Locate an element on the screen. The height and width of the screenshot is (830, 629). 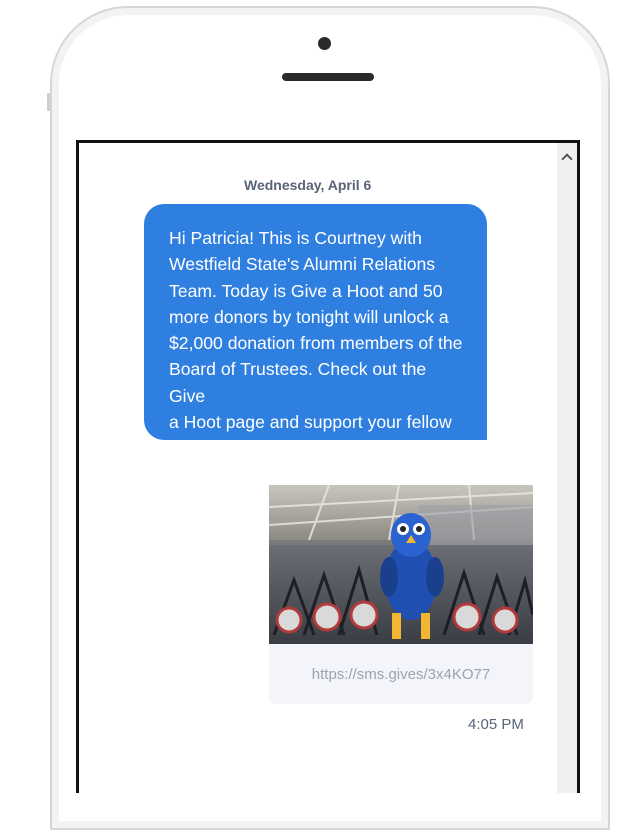
scrollbar is located at coordinates (567, 468).